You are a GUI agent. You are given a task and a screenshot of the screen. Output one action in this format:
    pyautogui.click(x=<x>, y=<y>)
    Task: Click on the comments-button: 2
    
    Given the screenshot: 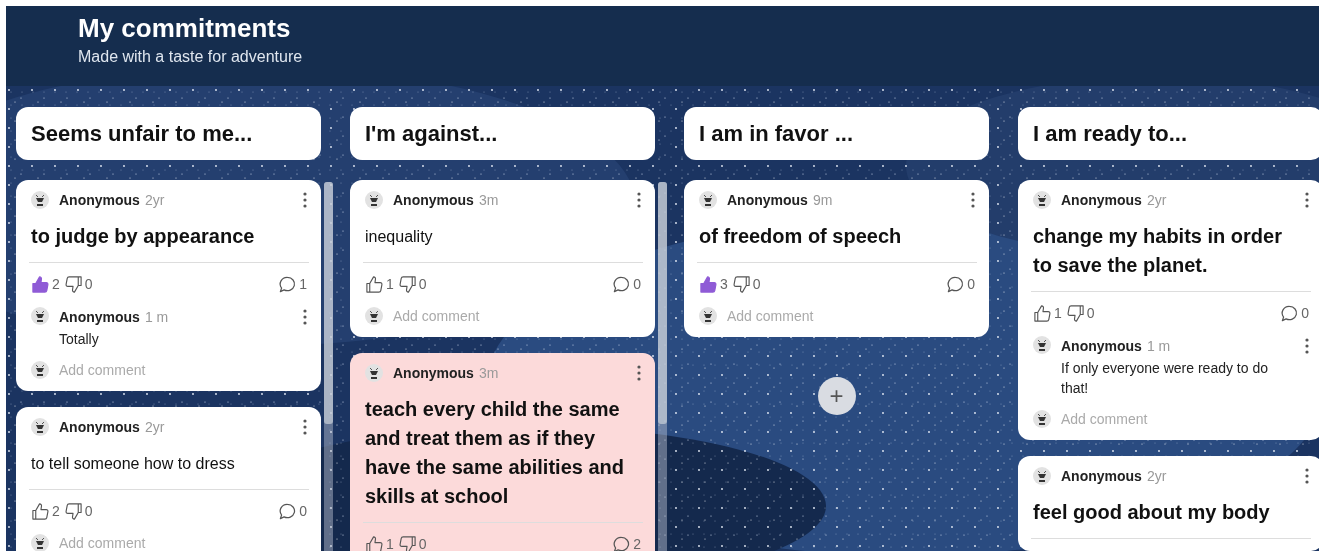 What is the action you would take?
    pyautogui.click(x=626, y=542)
    